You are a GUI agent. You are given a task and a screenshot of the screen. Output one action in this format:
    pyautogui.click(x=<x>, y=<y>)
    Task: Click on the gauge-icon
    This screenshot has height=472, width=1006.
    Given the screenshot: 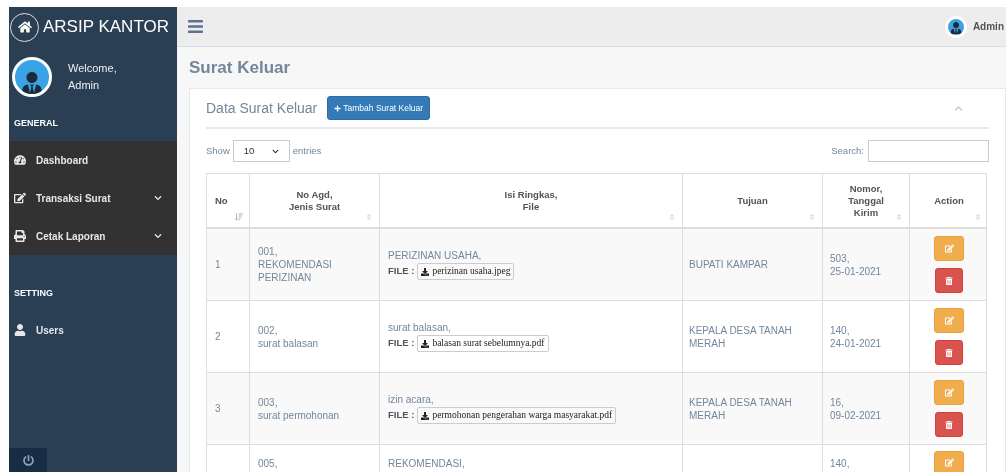 What is the action you would take?
    pyautogui.click(x=20, y=160)
    